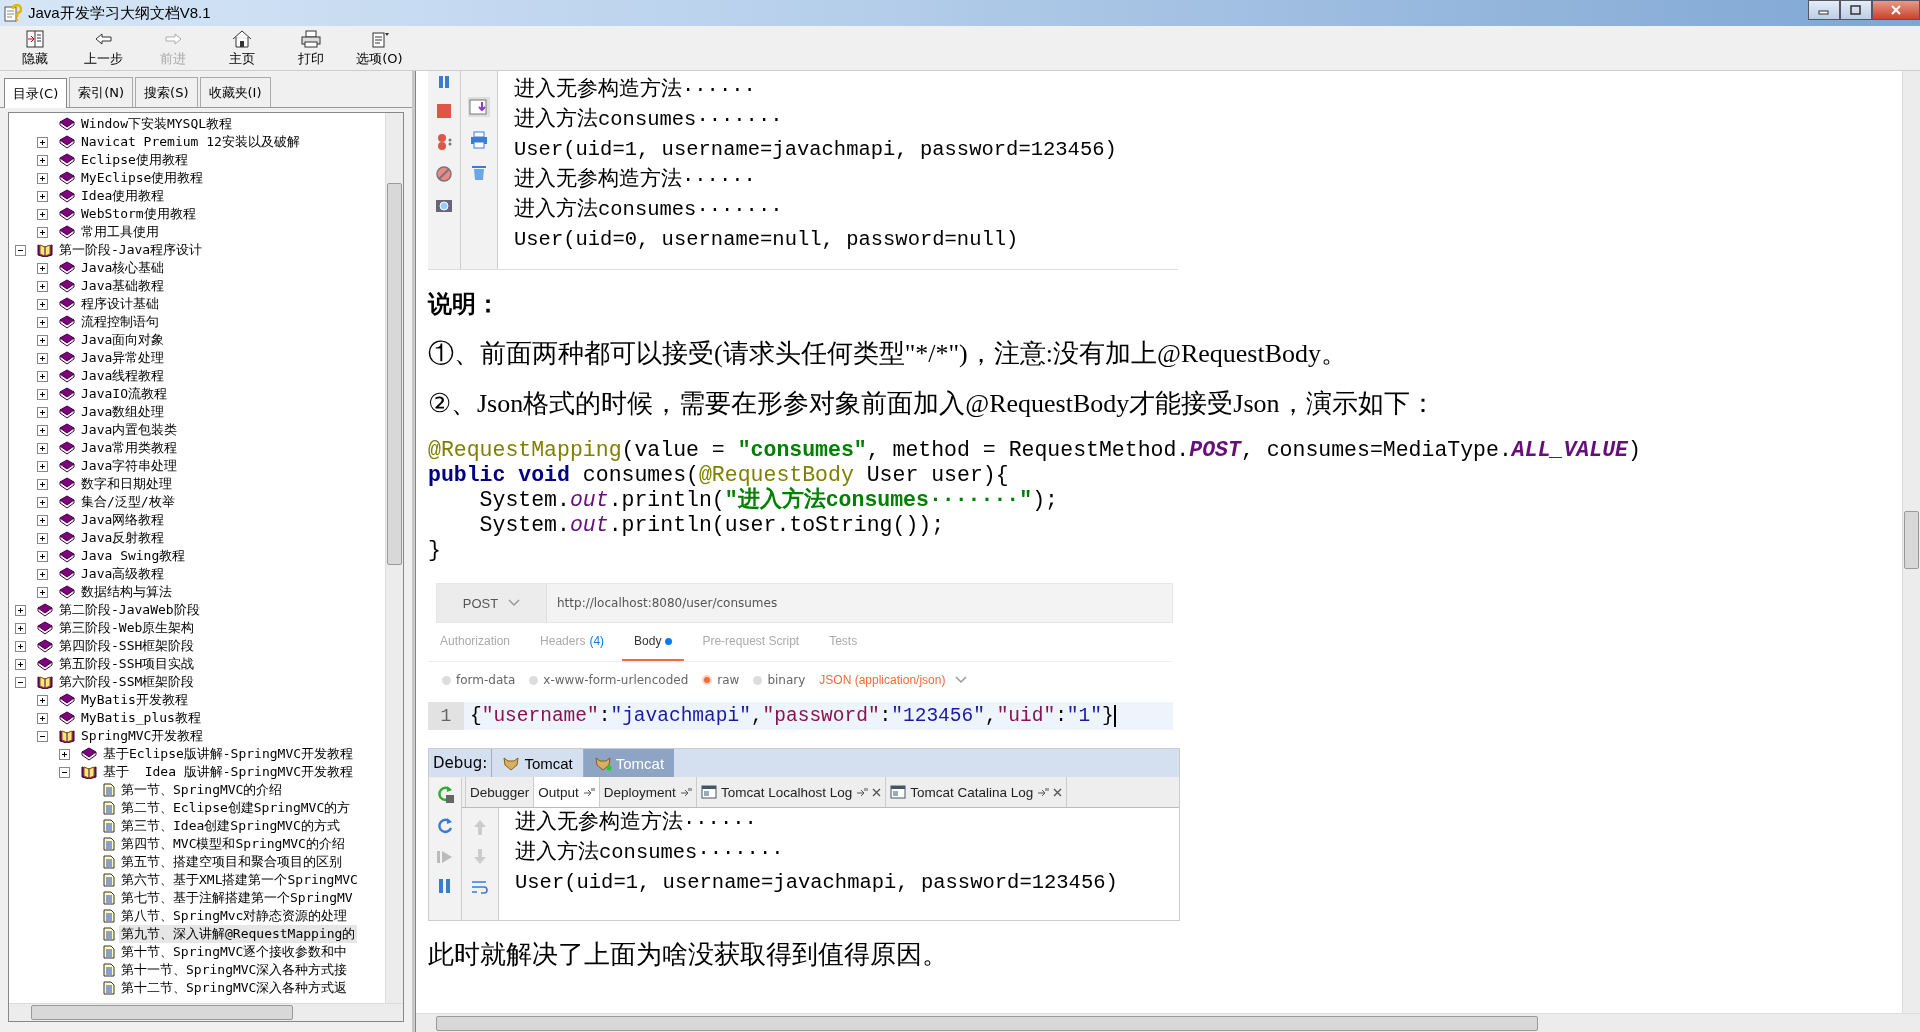 The image size is (1920, 1032). I want to click on toolbar-button: 隐藏, so click(34, 48).